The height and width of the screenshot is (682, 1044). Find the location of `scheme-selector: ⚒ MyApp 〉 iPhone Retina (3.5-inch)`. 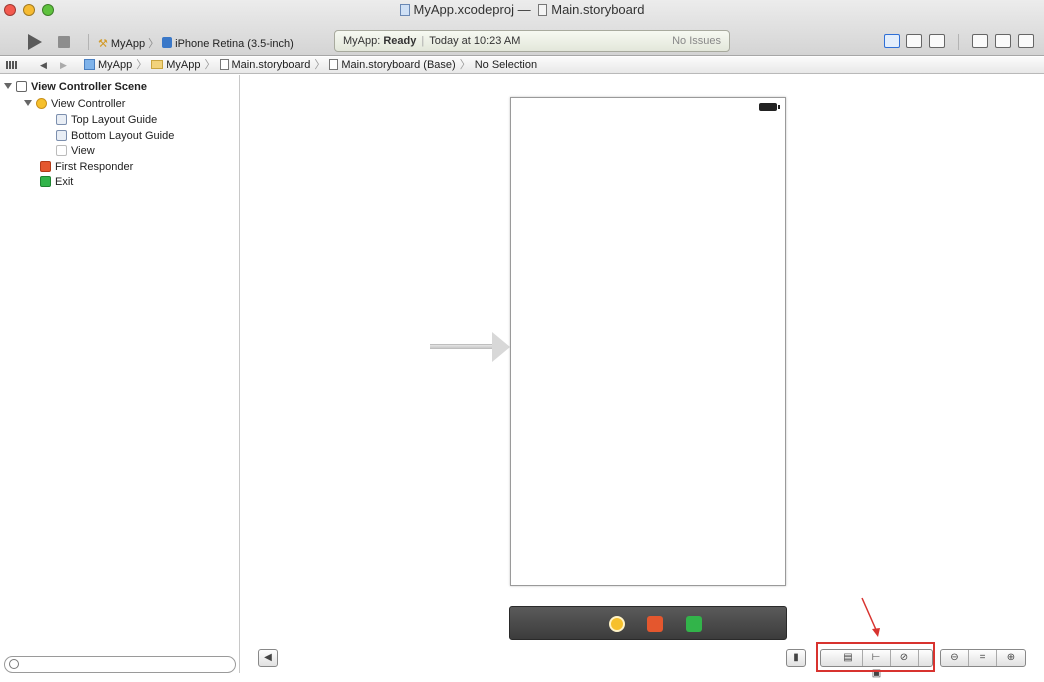

scheme-selector: ⚒ MyApp 〉 iPhone Retina (3.5-inch) is located at coordinates (196, 43).